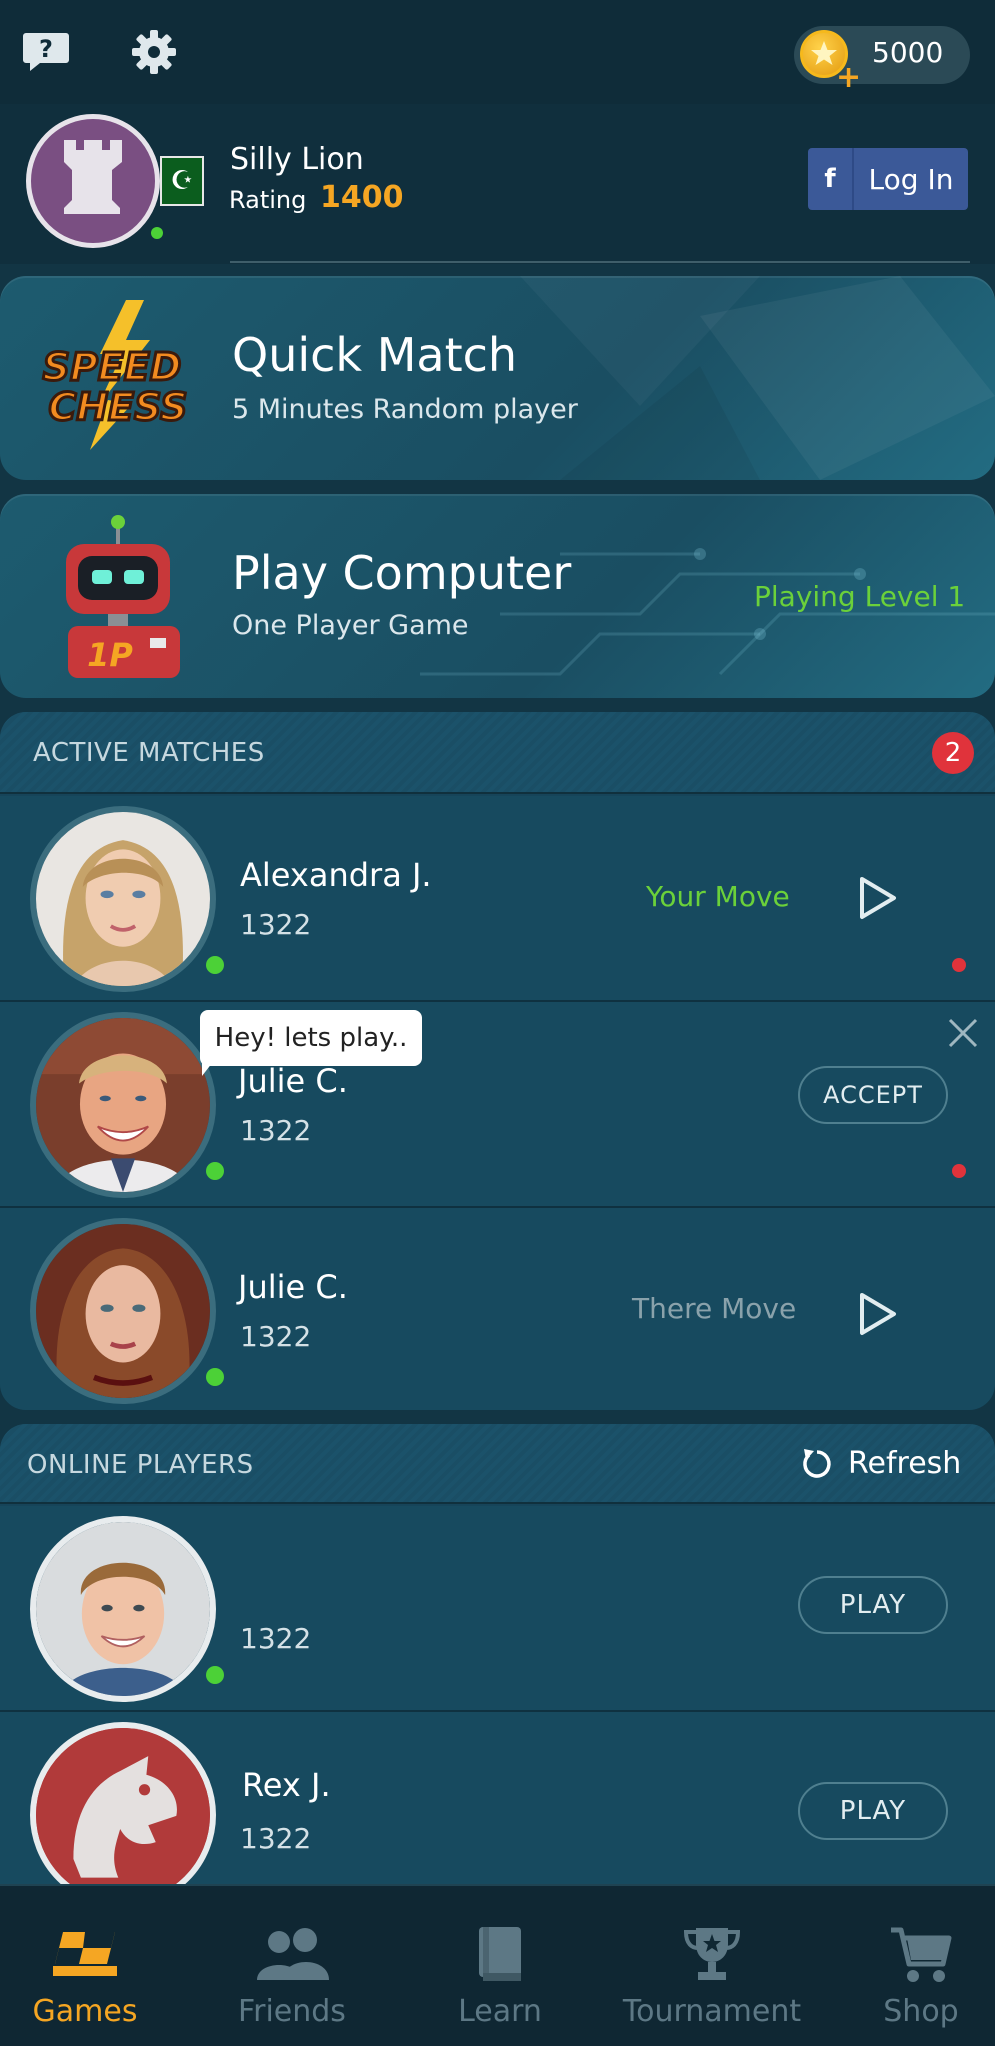 The width and height of the screenshot is (995, 2046). Describe the element at coordinates (497, 1609) in the screenshot. I see `player-row: 1322 PLAY` at that location.